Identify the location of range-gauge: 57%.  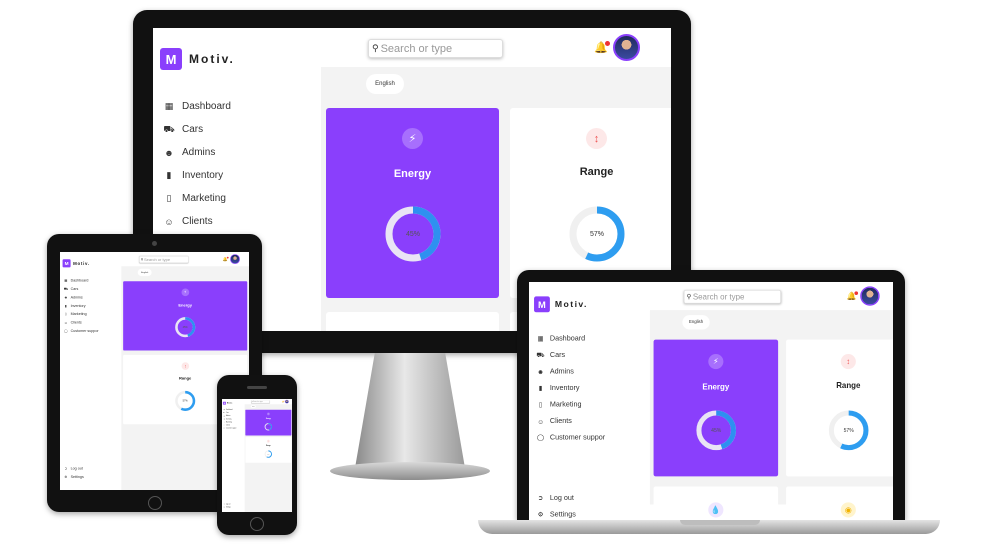
(597, 234).